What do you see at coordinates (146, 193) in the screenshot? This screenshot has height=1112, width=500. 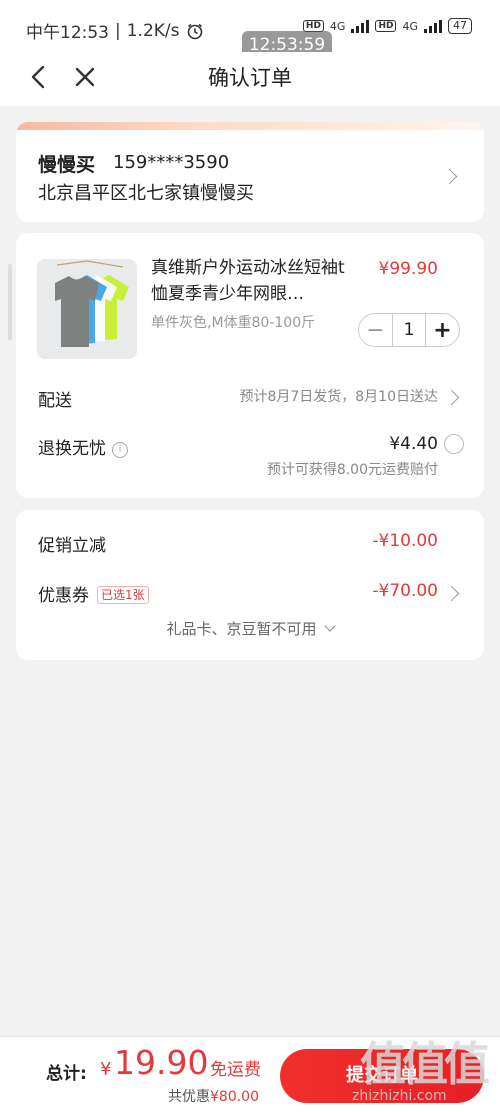 I see `address-line: 北京昌平区北七家镇慢慢买` at bounding box center [146, 193].